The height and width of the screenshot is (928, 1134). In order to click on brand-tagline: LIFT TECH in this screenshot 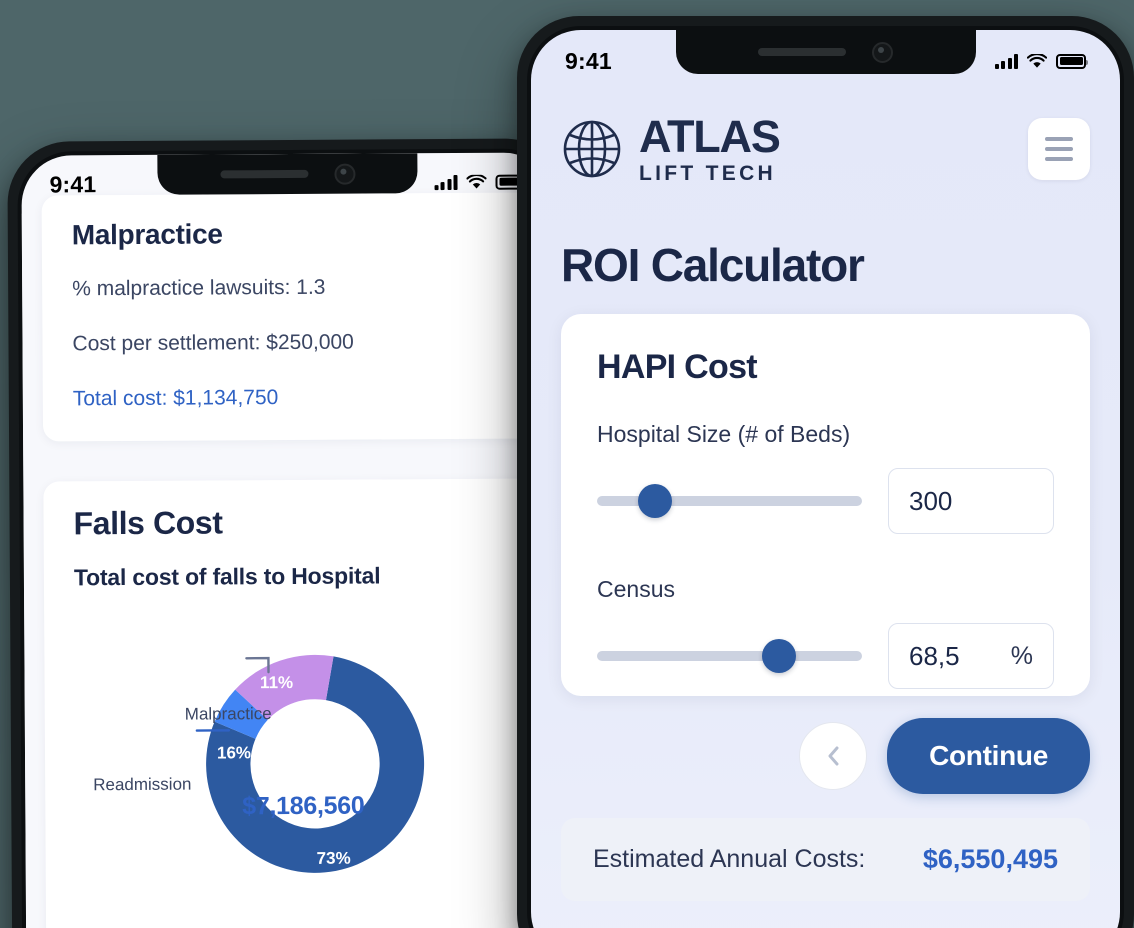, I will do `click(708, 173)`.